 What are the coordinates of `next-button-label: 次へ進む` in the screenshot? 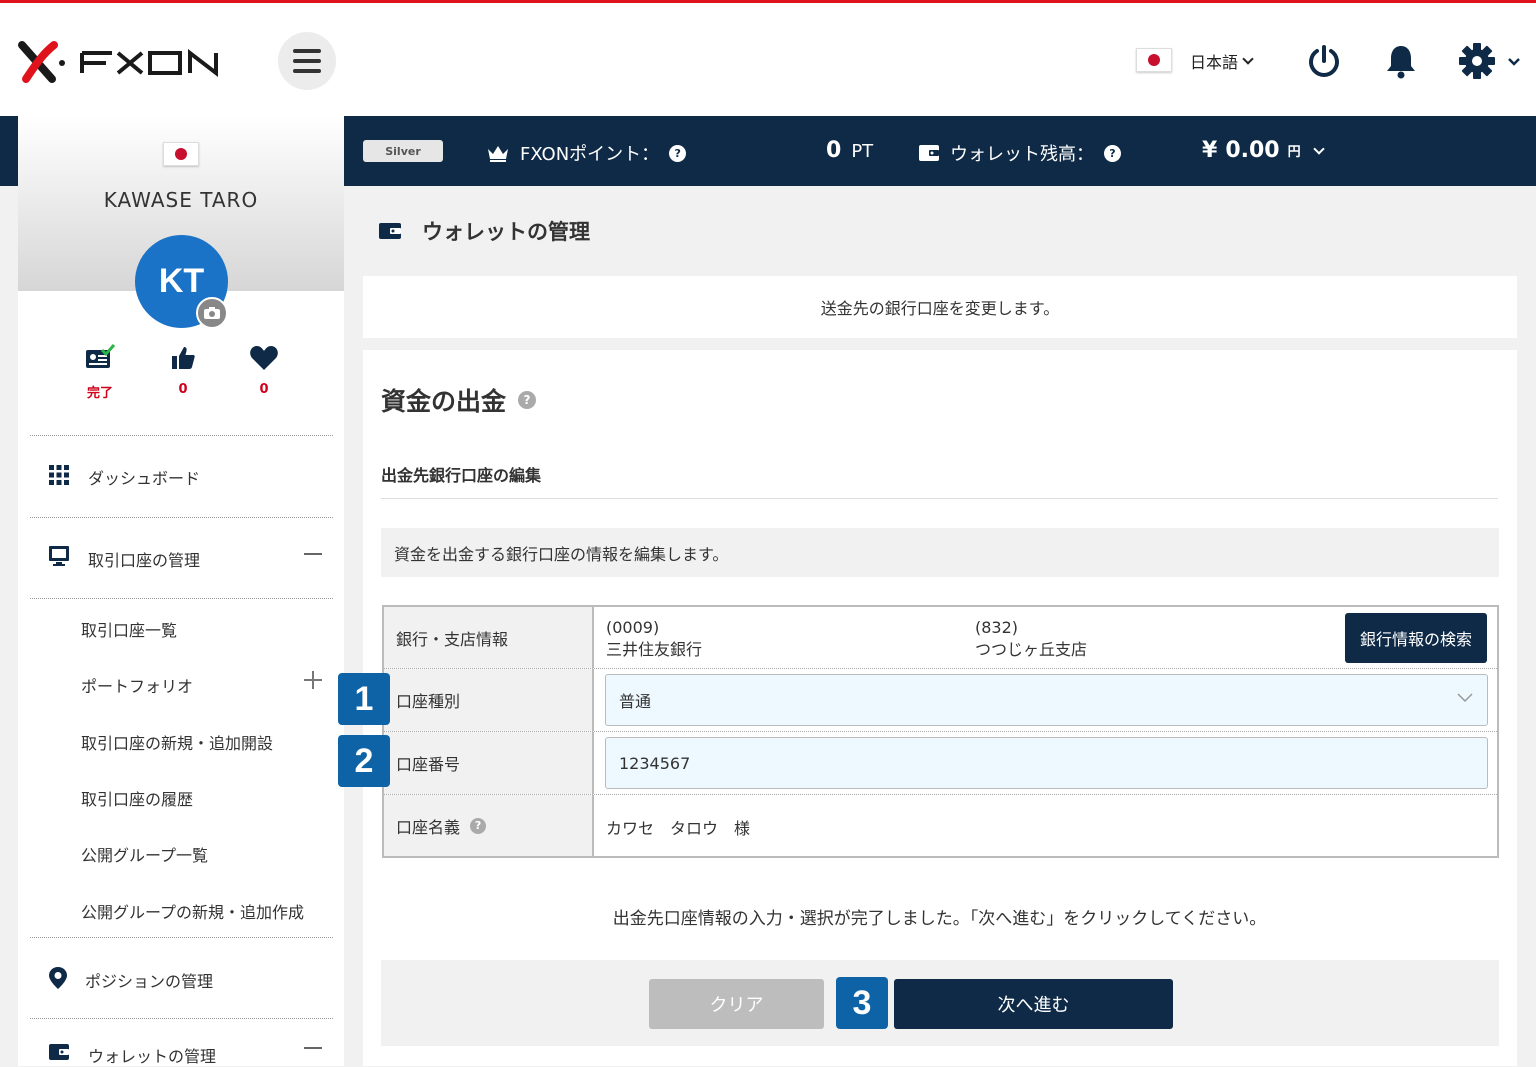 It's located at (1033, 1005).